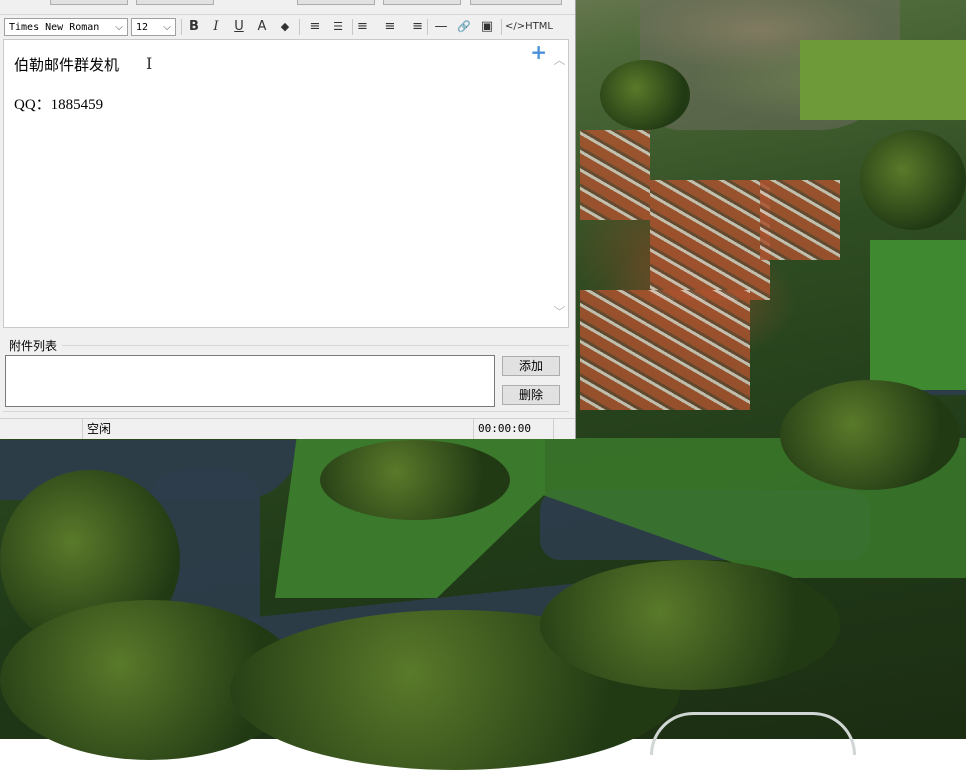 This screenshot has width=966, height=770. What do you see at coordinates (216, 27) in the screenshot?
I see `italic-icon: I` at bounding box center [216, 27].